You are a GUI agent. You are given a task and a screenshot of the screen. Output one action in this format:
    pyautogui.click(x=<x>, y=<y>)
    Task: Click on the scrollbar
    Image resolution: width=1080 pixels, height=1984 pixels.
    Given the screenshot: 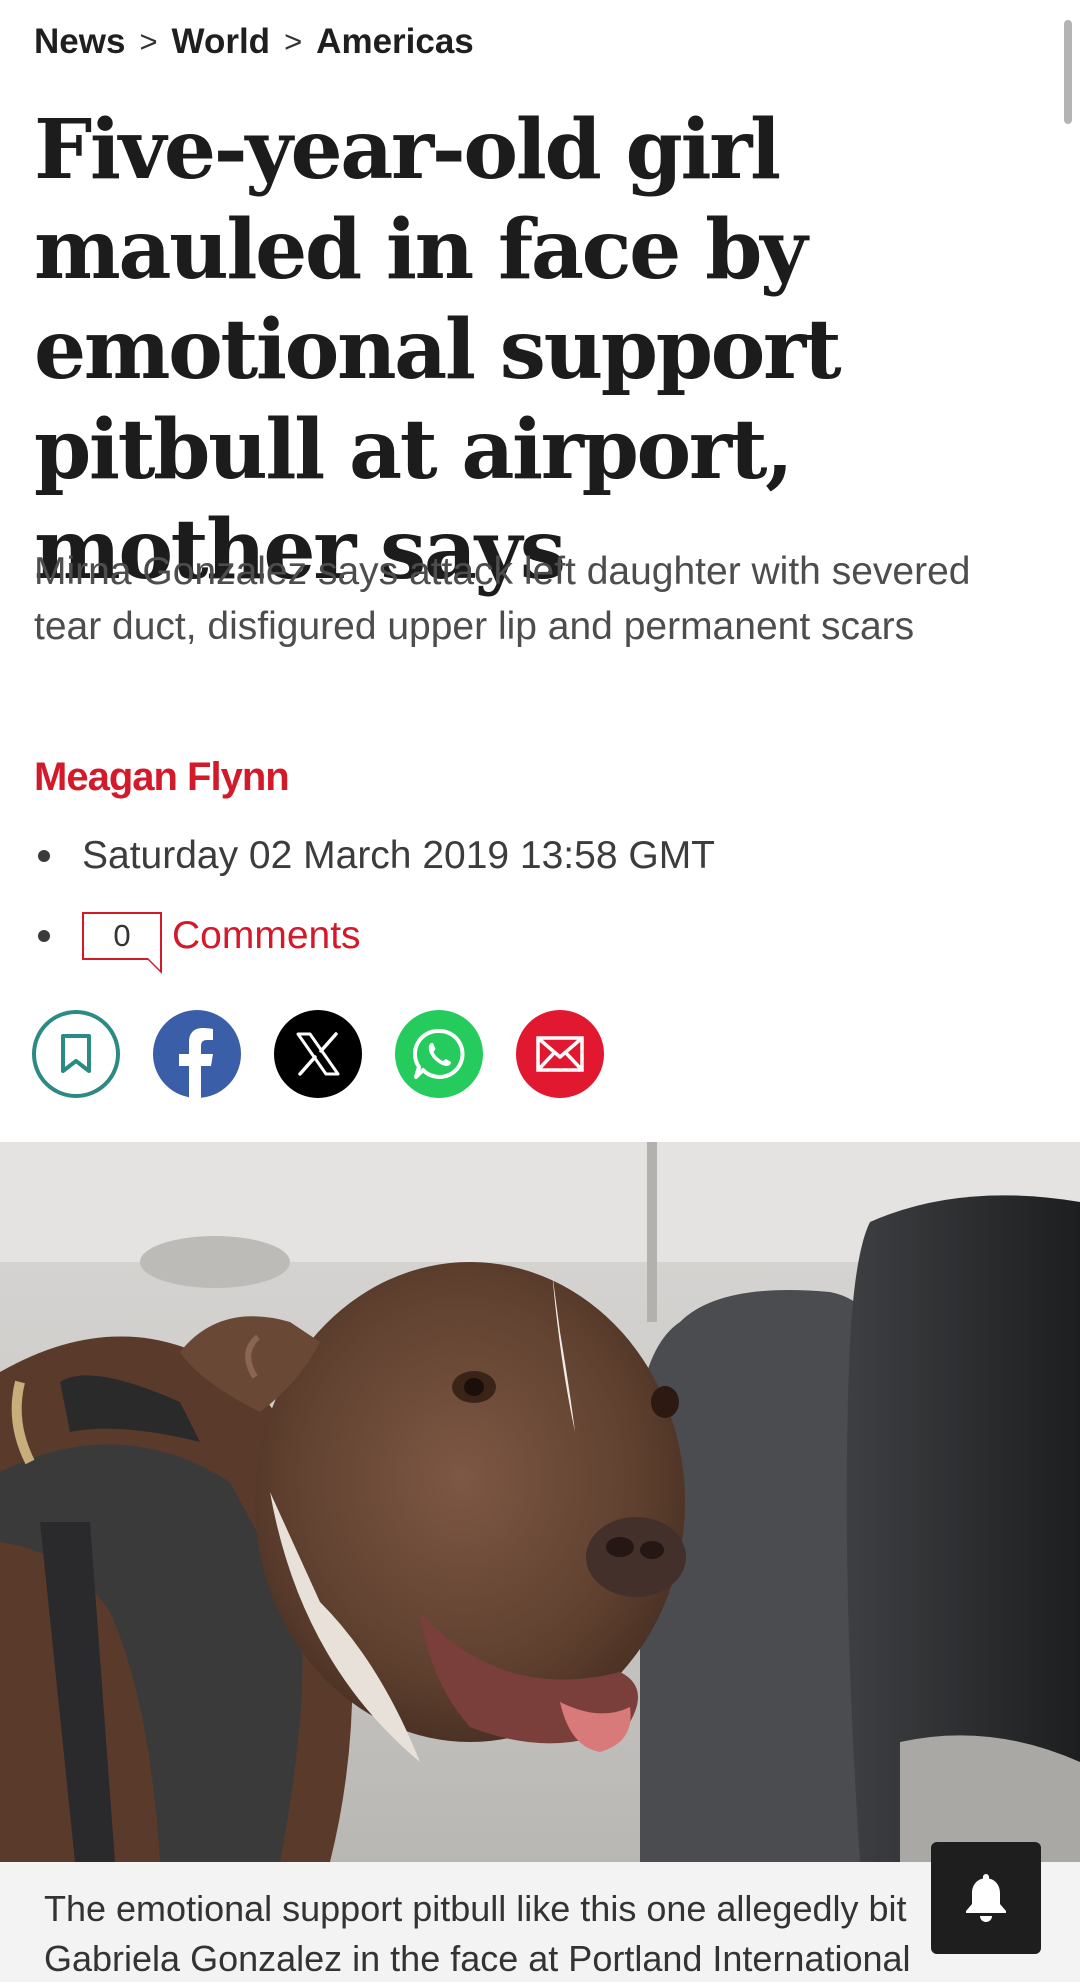 What is the action you would take?
    pyautogui.click(x=1068, y=72)
    